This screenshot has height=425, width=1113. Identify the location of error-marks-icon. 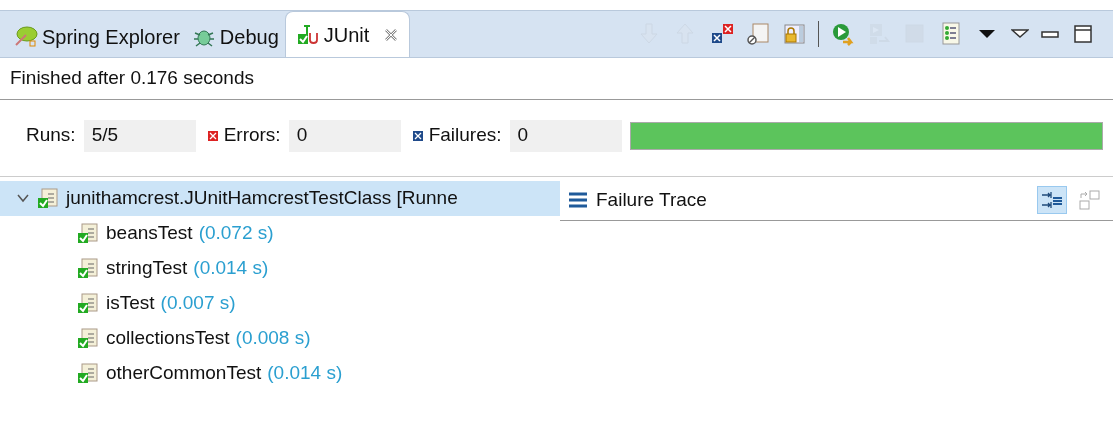
(722, 34).